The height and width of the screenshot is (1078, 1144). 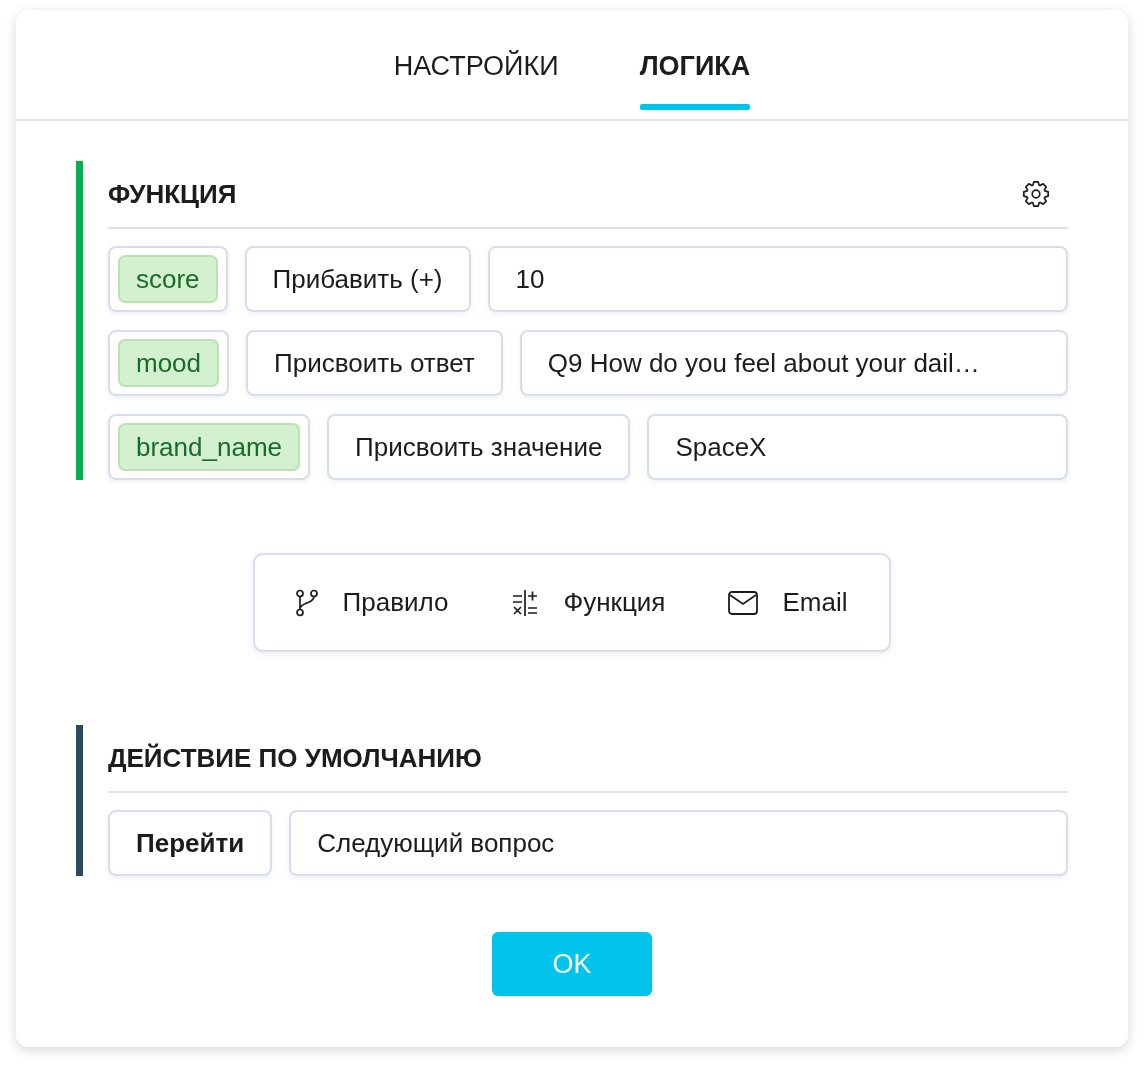 What do you see at coordinates (1036, 194) in the screenshot?
I see `settings-icon` at bounding box center [1036, 194].